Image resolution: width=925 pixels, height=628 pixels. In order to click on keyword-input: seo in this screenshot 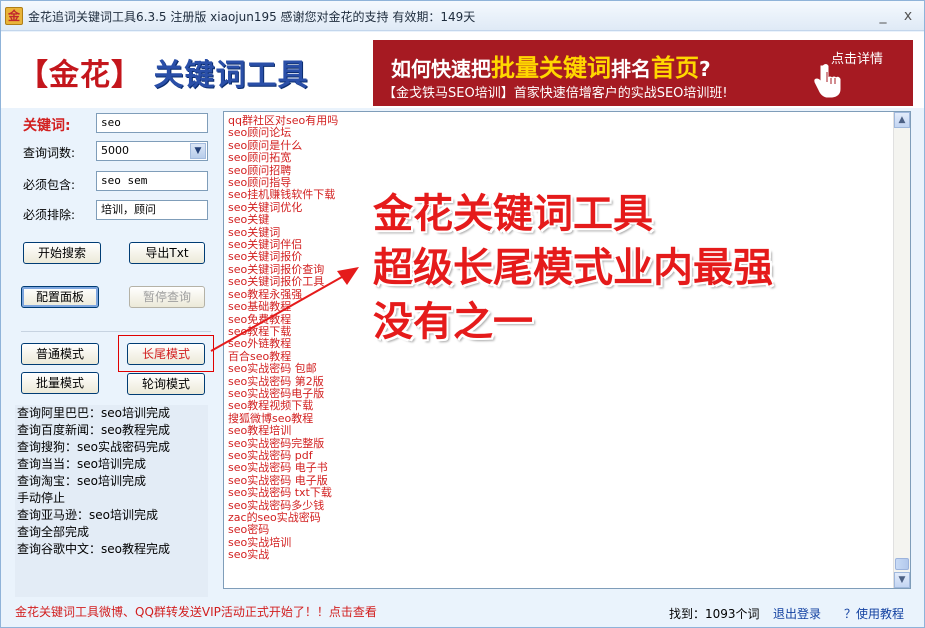, I will do `click(152, 123)`.